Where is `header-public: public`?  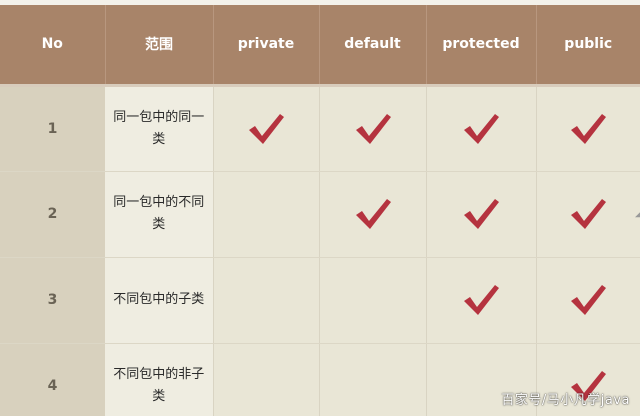 header-public: public is located at coordinates (588, 46).